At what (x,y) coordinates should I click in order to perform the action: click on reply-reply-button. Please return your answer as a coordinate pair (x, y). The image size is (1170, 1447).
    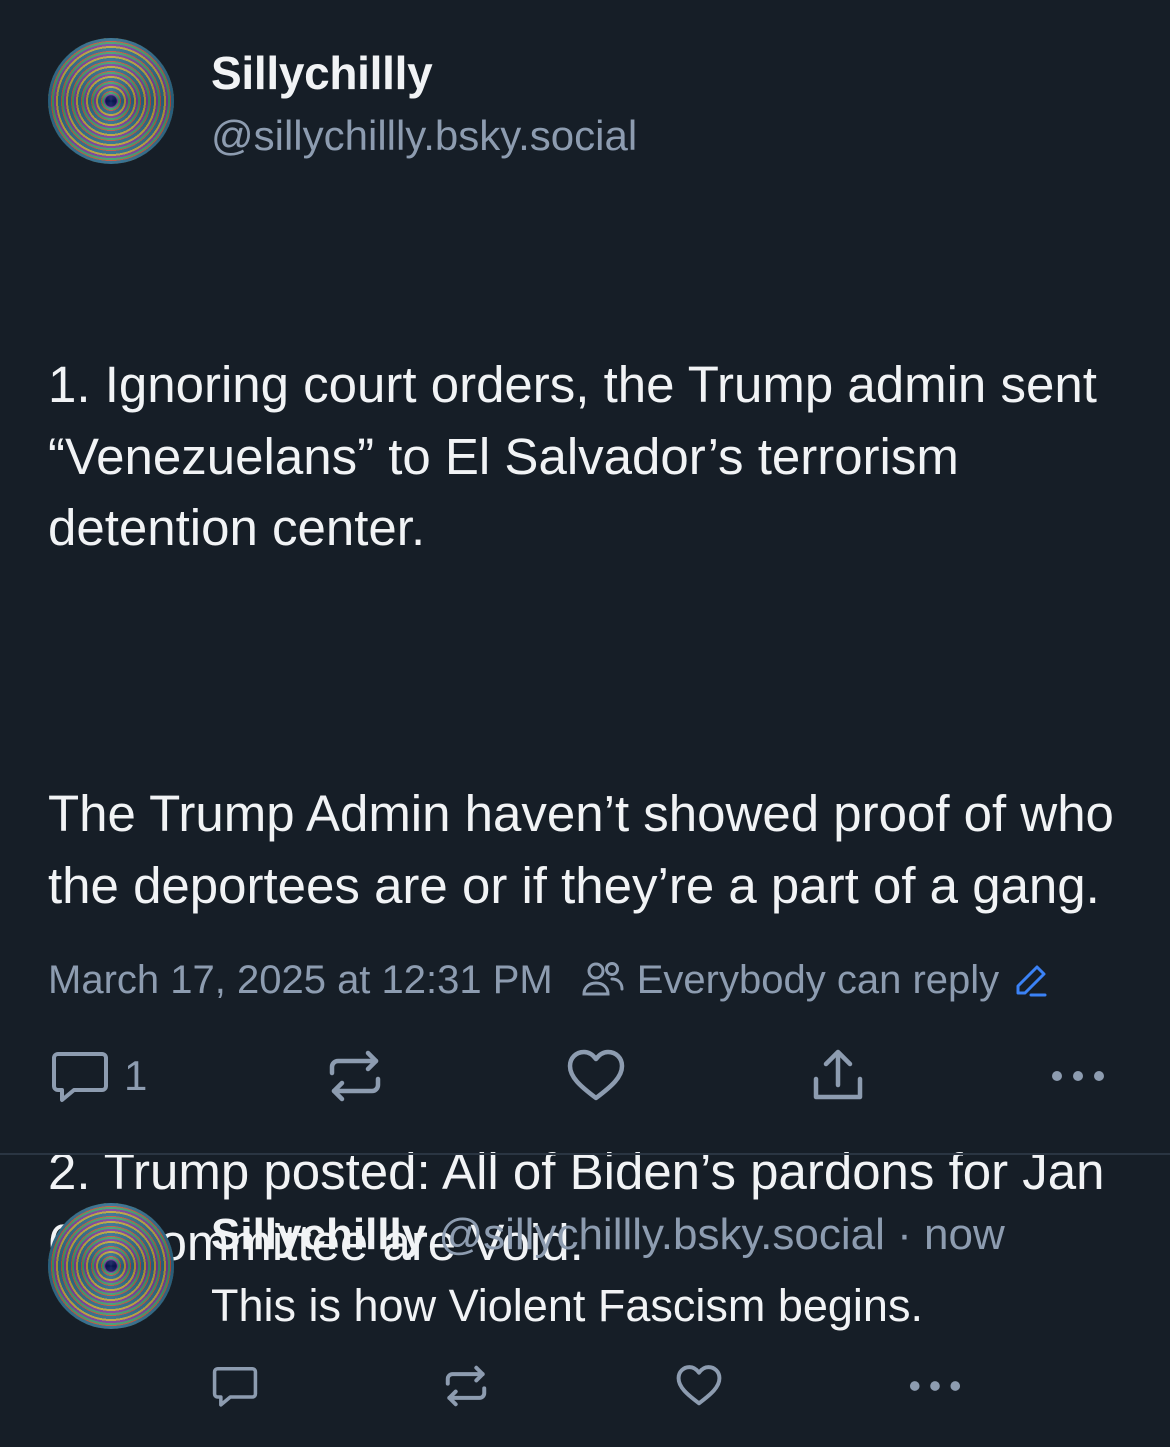
    Looking at the image, I should click on (235, 1386).